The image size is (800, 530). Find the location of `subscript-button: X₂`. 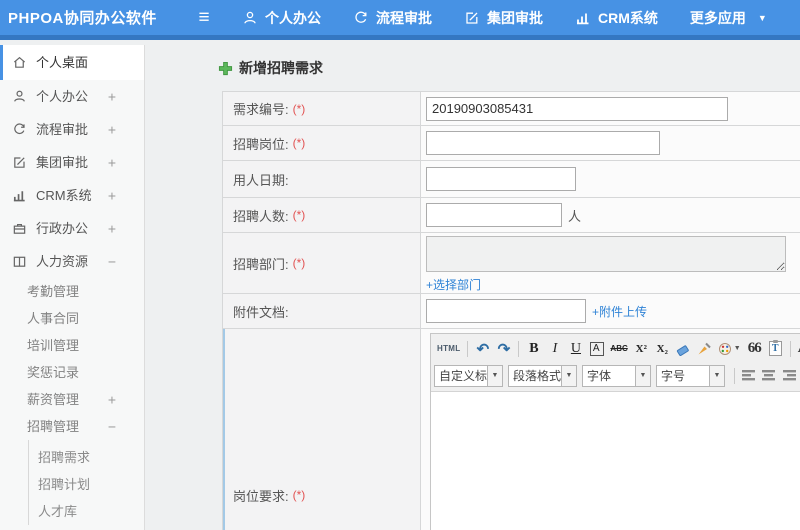

subscript-button: X₂ is located at coordinates (662, 349).